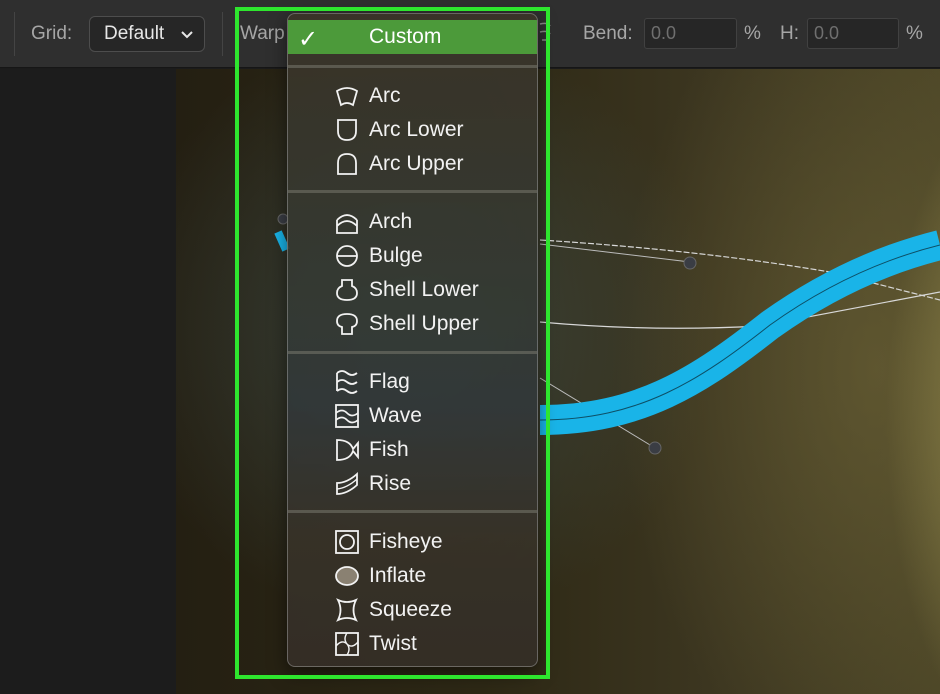 Image resolution: width=940 pixels, height=694 pixels. Describe the element at coordinates (406, 541) in the screenshot. I see `menu-item-label: Fisheye` at that location.